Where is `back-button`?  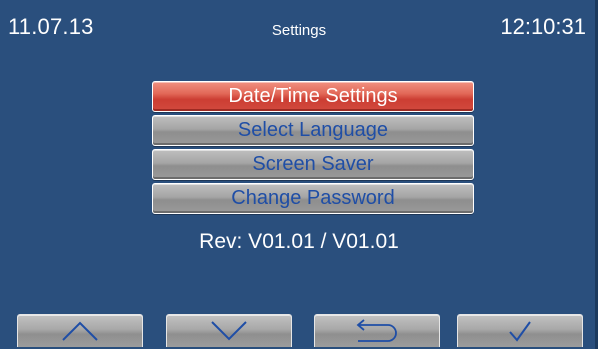 back-button is located at coordinates (377, 330).